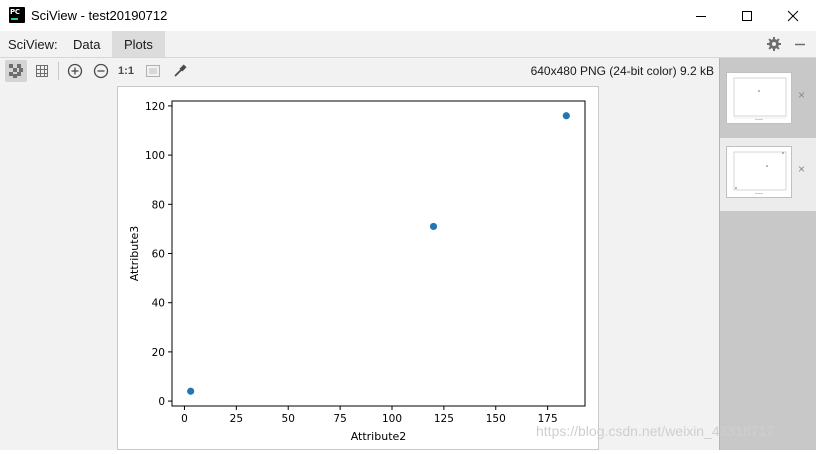  I want to click on fit-icon, so click(153, 71).